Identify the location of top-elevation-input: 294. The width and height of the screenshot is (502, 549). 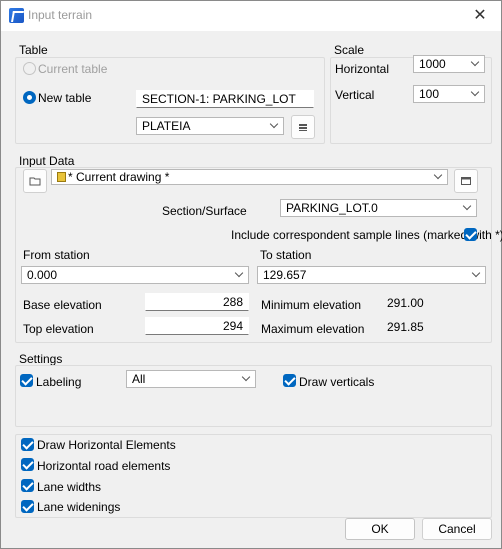
(197, 326).